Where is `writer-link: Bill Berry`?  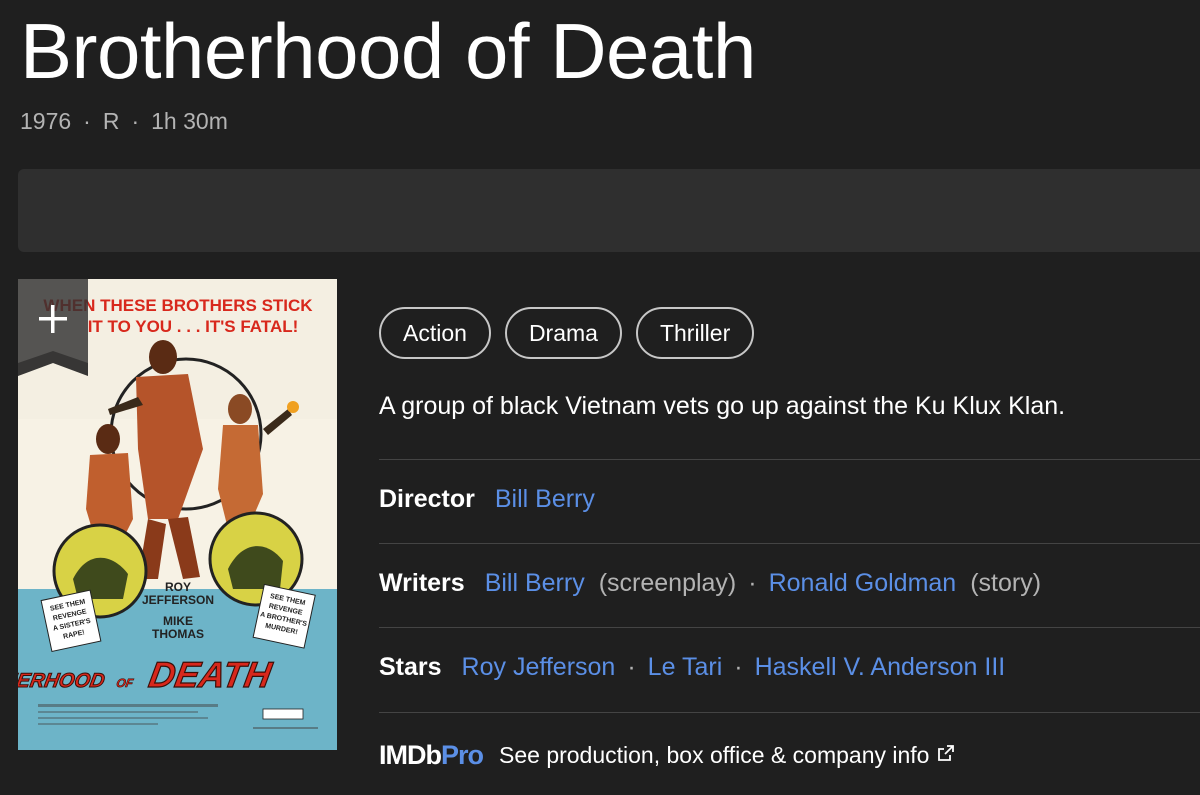
writer-link: Bill Berry is located at coordinates (535, 583).